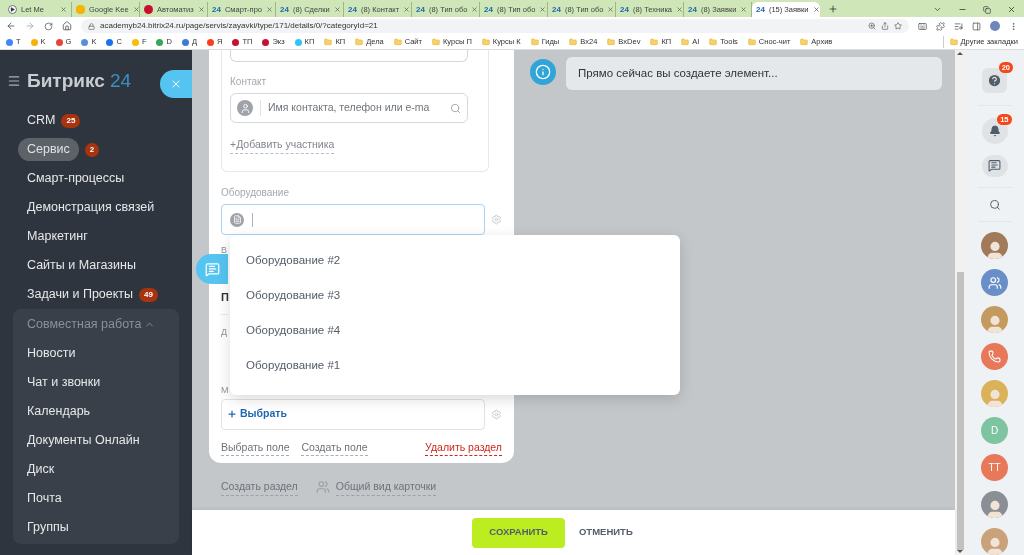 The height and width of the screenshot is (555, 1024). What do you see at coordinates (79, 80) in the screenshot?
I see `logo: Битрикс 24` at bounding box center [79, 80].